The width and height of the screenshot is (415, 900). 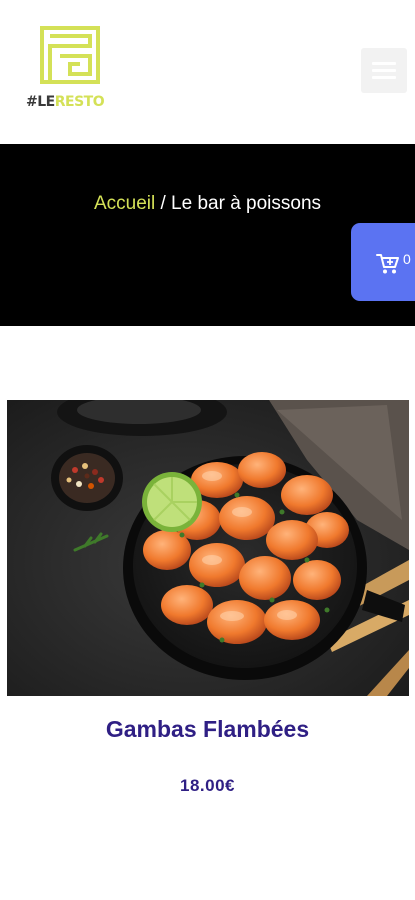 I want to click on logo-text: #LERESTO, so click(x=65, y=102).